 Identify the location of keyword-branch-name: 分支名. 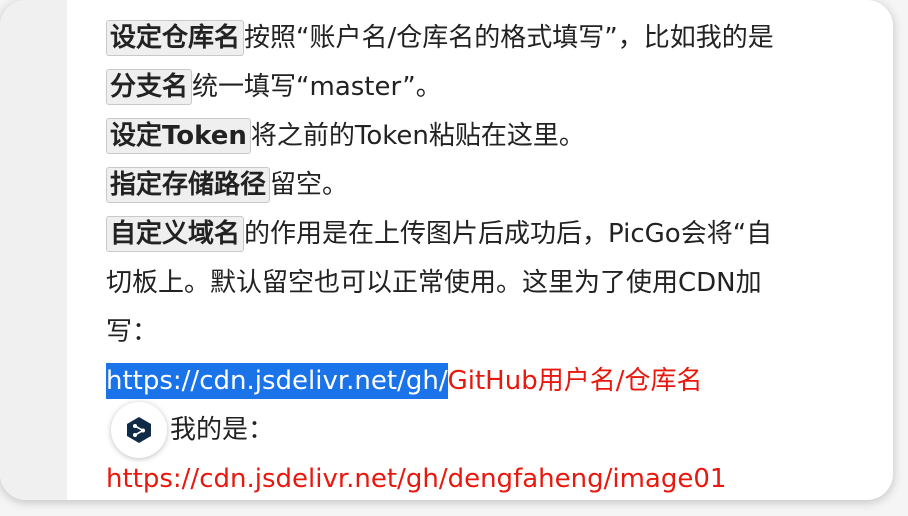
(149, 87).